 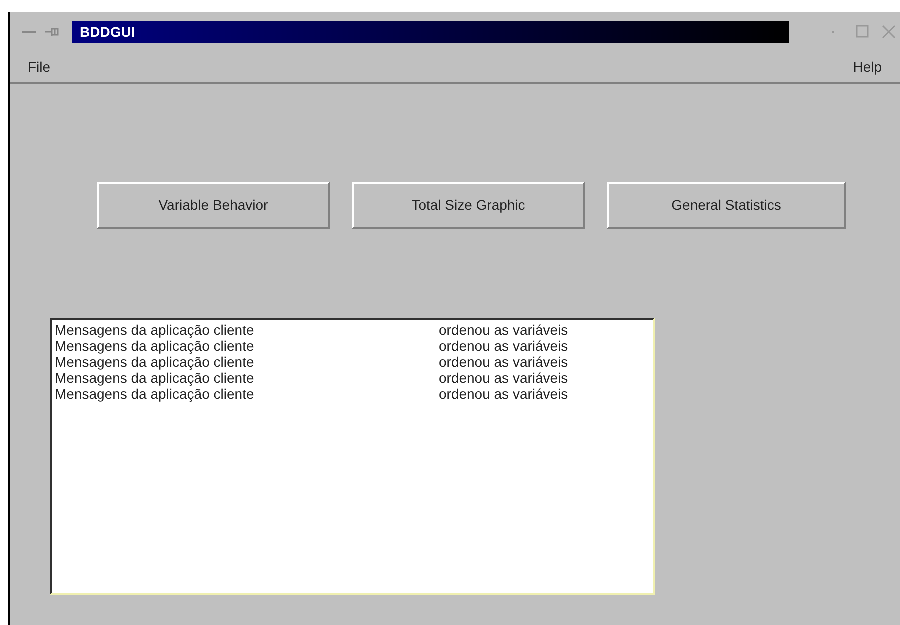 What do you see at coordinates (468, 205) in the screenshot?
I see `action-button: Total Size Graphic` at bounding box center [468, 205].